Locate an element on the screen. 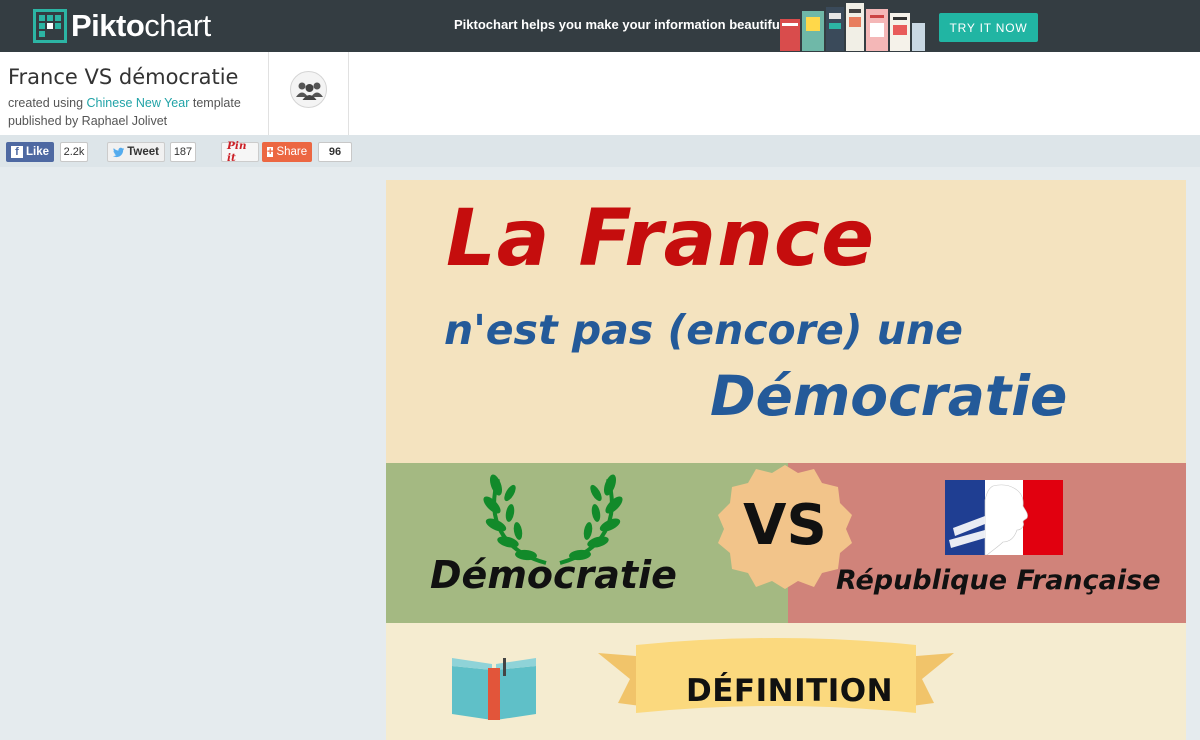  piktochart-logo-icon is located at coordinates (50, 26).